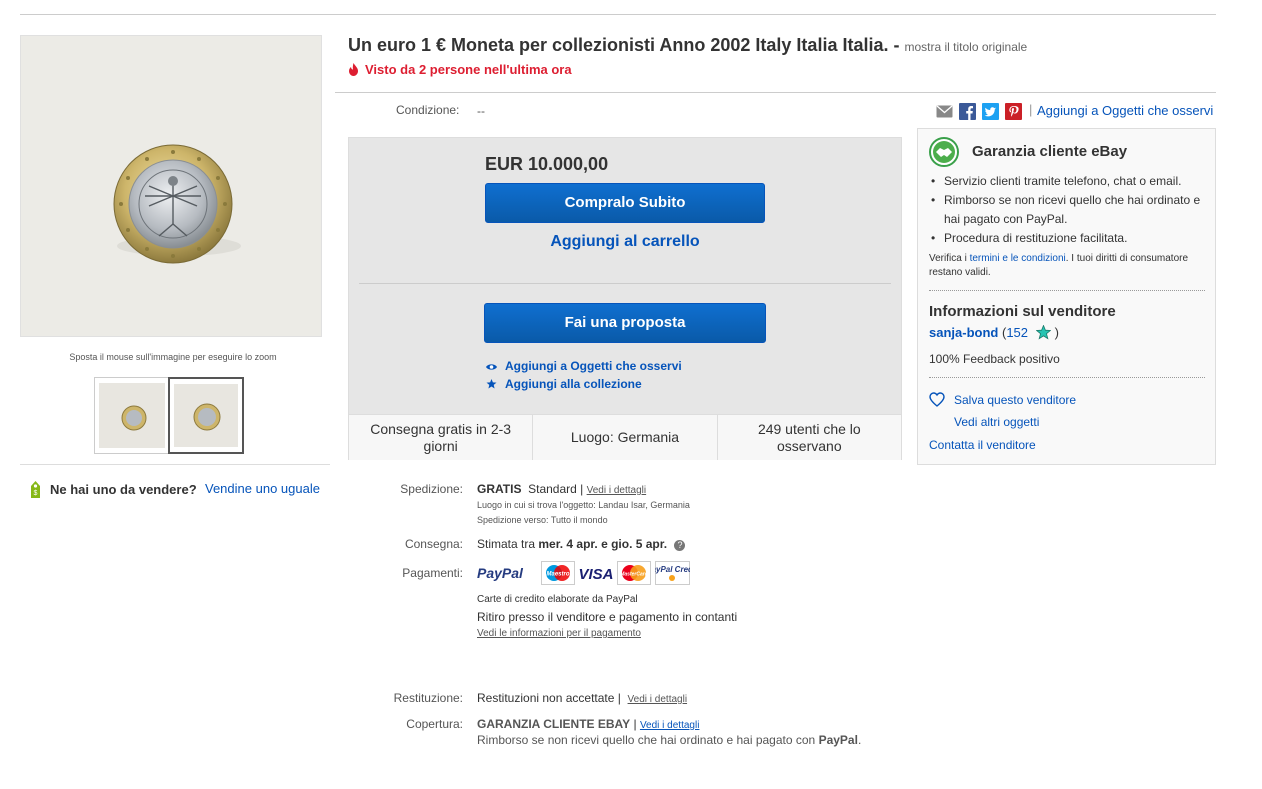 The image size is (1262, 789). Describe the element at coordinates (1017, 332) in the screenshot. I see `feedback-score-link: 152` at that location.